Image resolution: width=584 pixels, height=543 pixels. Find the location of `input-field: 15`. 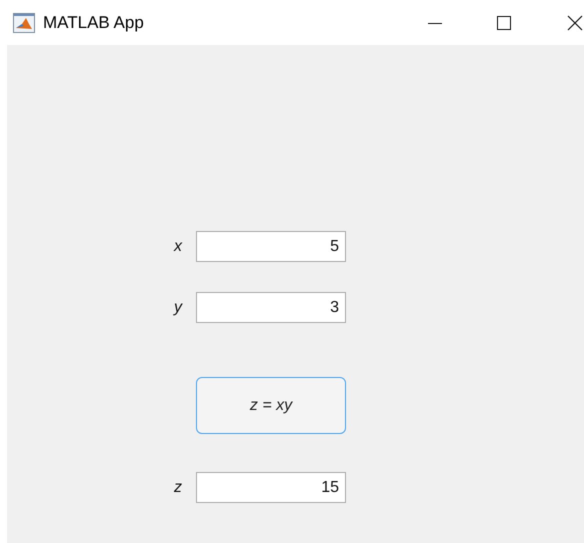

input-field: 15 is located at coordinates (271, 487).